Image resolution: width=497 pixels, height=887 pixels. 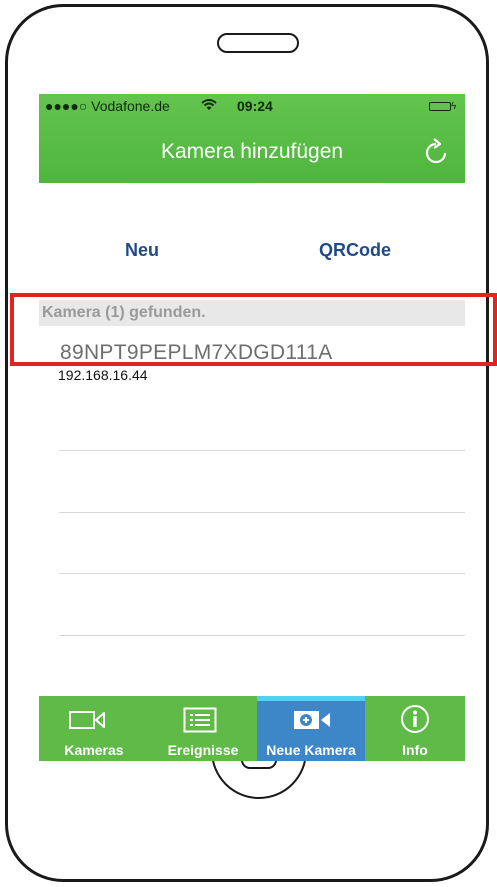 I want to click on tab-label: Neue Kamera, so click(x=311, y=750).